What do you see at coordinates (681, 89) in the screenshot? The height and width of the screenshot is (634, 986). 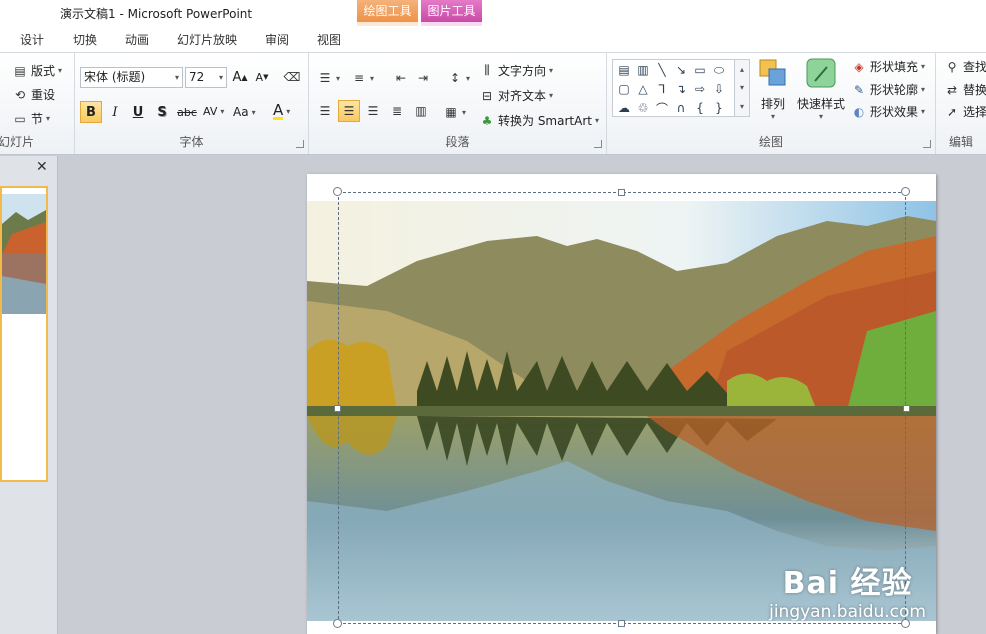 I see `elbow-arrow-shape-icon: ↴` at bounding box center [681, 89].